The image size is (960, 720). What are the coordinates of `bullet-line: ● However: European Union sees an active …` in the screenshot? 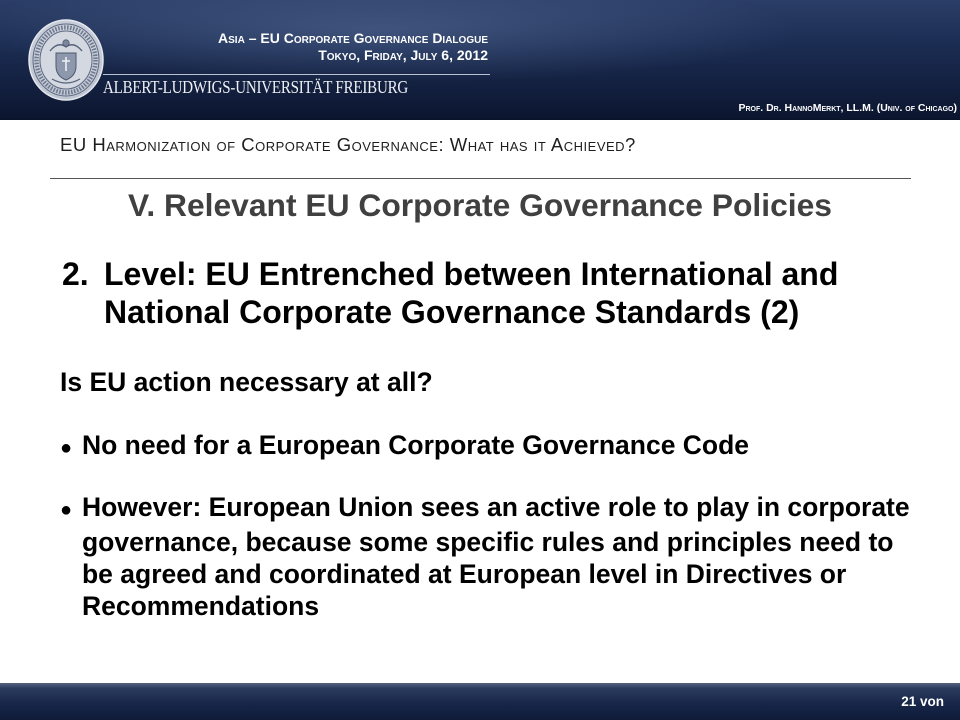 It's located at (485, 508).